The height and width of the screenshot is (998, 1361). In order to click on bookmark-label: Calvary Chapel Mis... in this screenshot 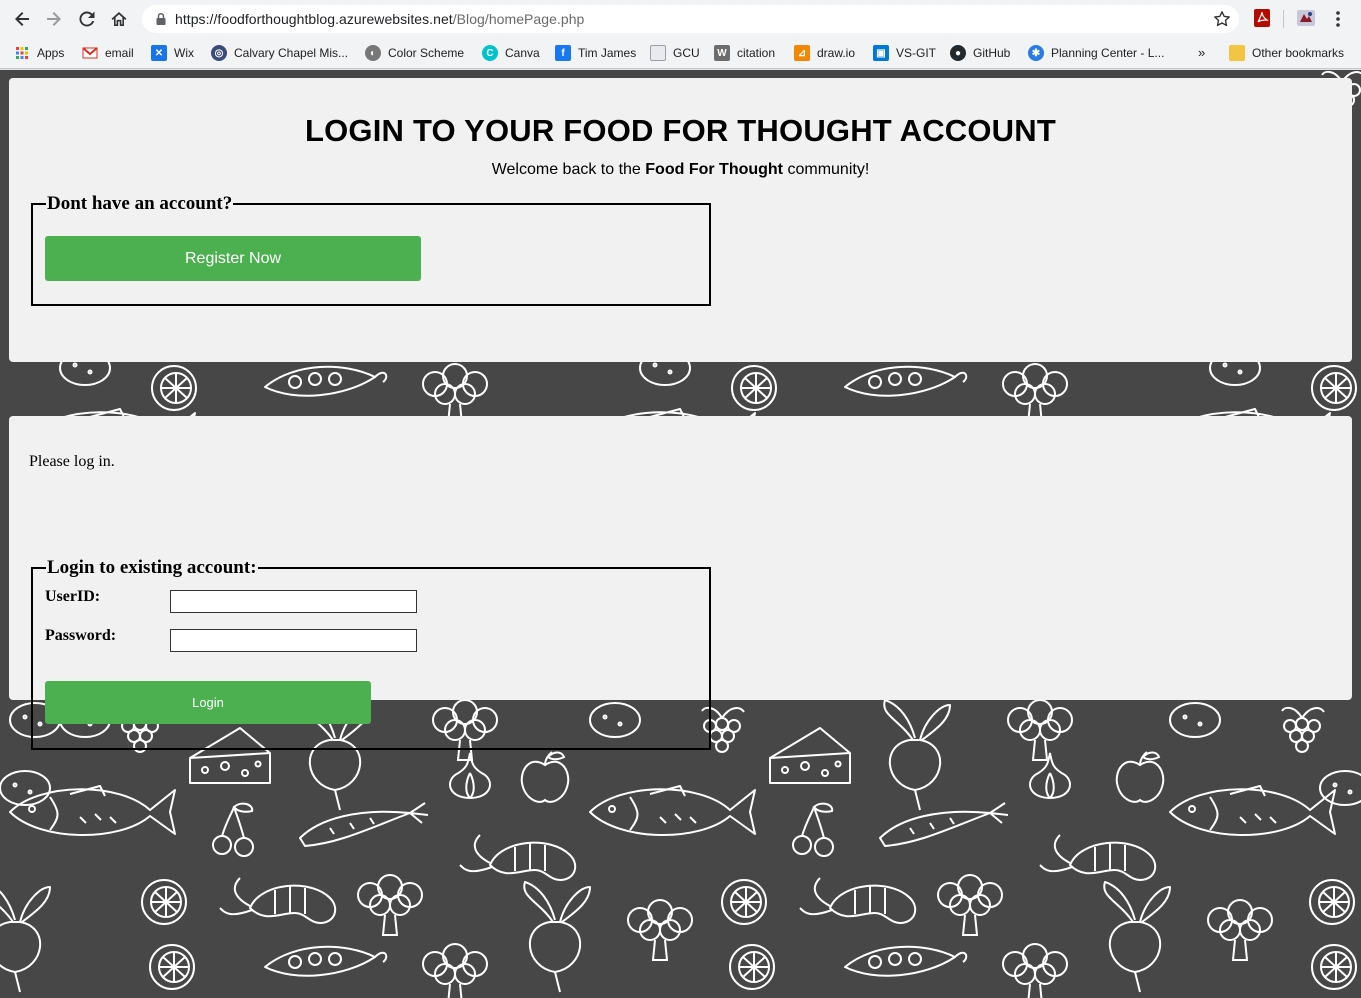, I will do `click(291, 53)`.